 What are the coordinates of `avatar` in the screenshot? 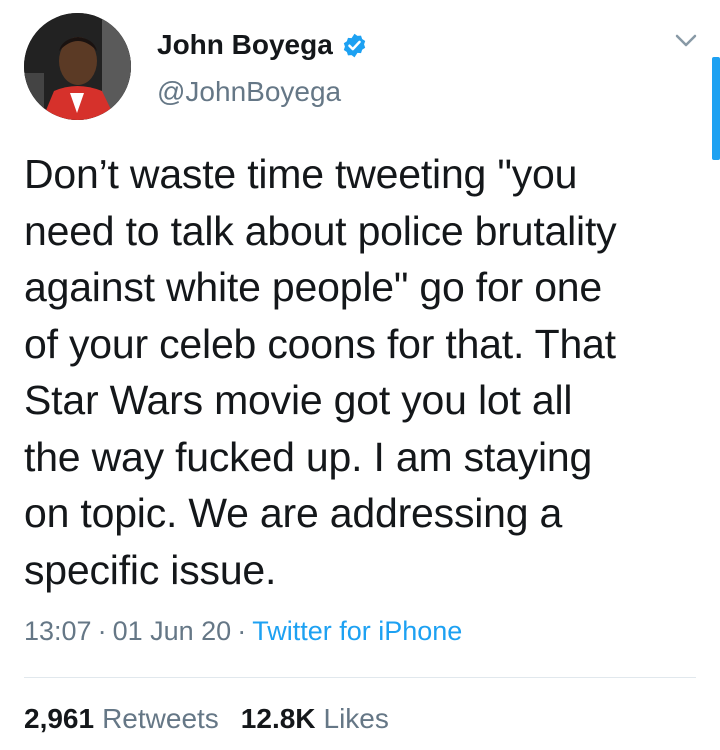 It's located at (77, 66).